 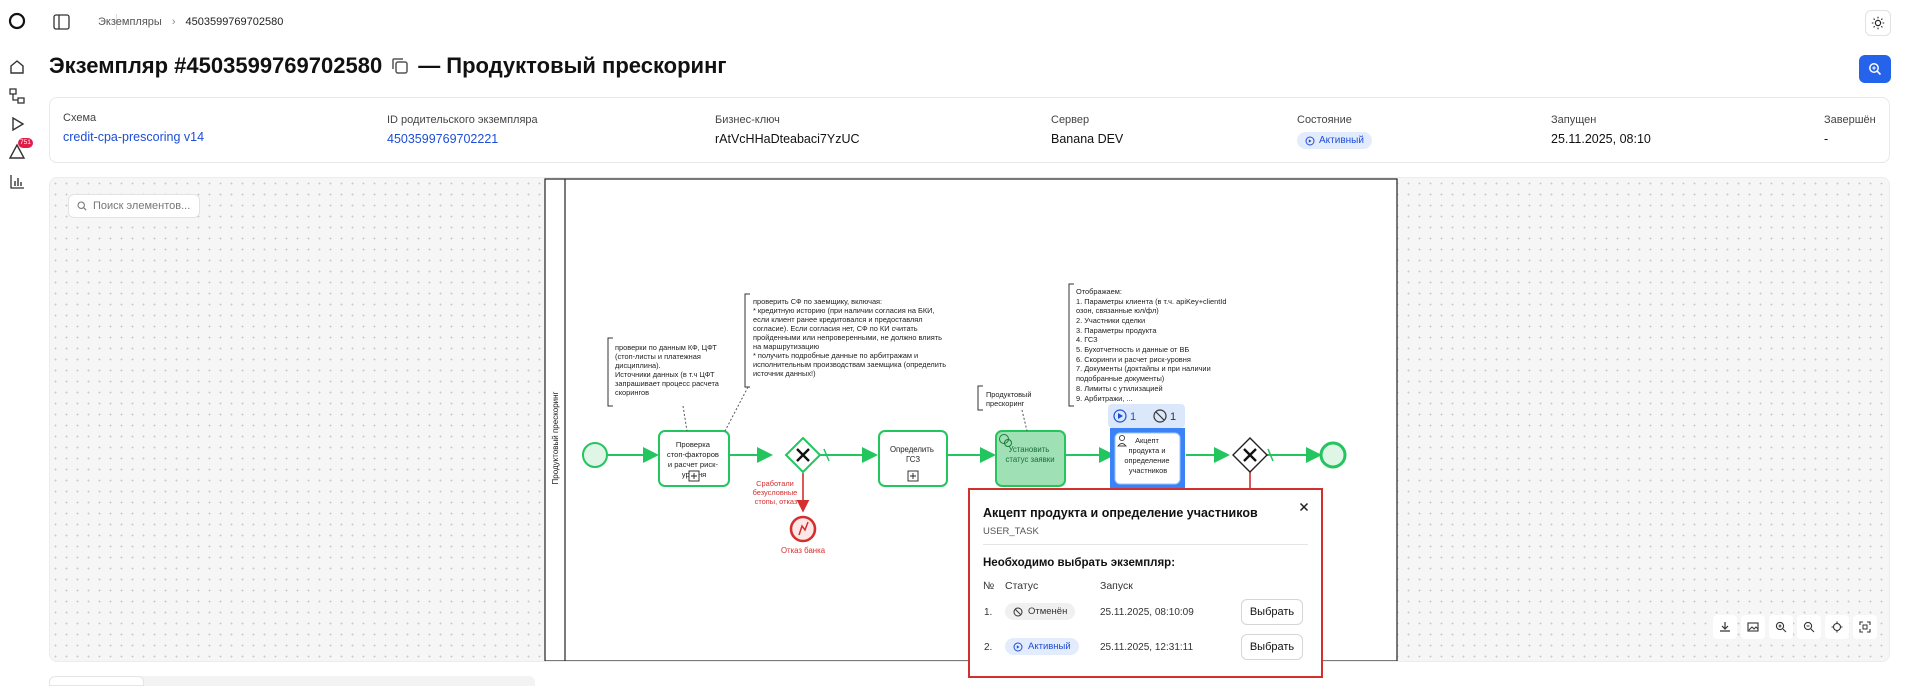 I want to click on status-badge-active: Активный, so click(x=1042, y=646).